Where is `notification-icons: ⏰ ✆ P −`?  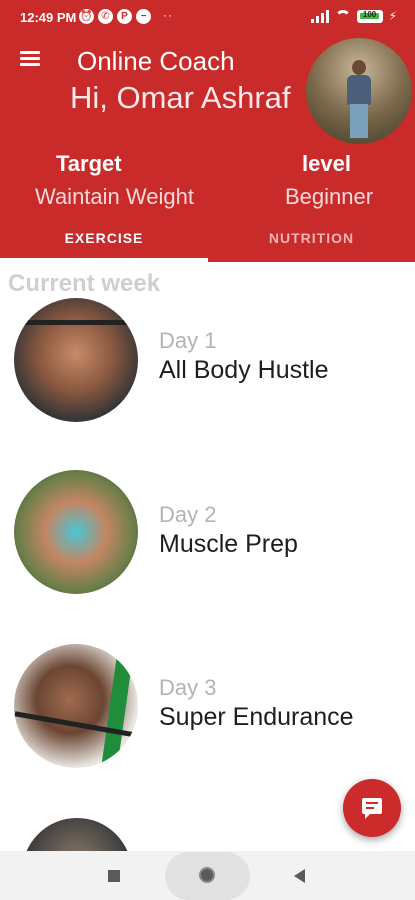
notification-icons: ⏰ ✆ P − is located at coordinates (115, 16).